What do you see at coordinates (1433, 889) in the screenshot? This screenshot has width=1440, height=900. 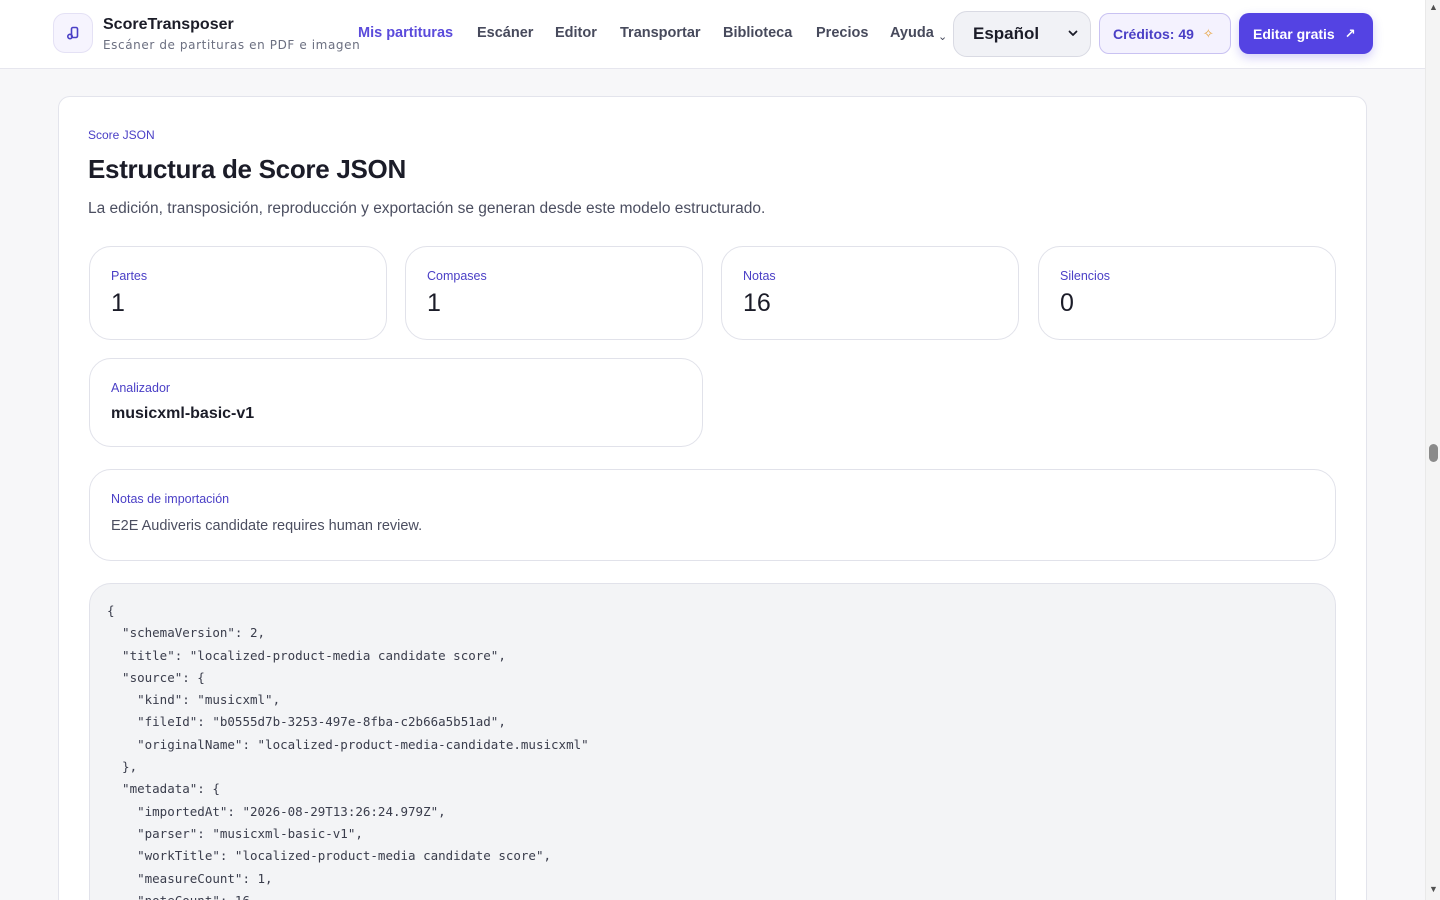 I see `scroll-down-arrow-icon: ▼` at bounding box center [1433, 889].